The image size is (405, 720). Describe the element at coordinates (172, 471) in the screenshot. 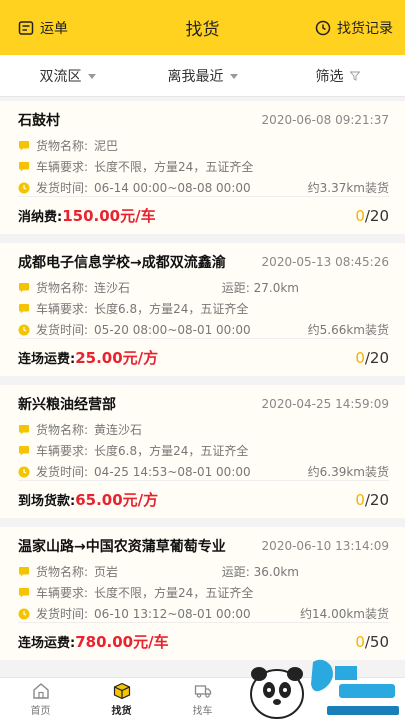

I see `ship-time-range: 04-25 14:53~08-01 00:00` at that location.